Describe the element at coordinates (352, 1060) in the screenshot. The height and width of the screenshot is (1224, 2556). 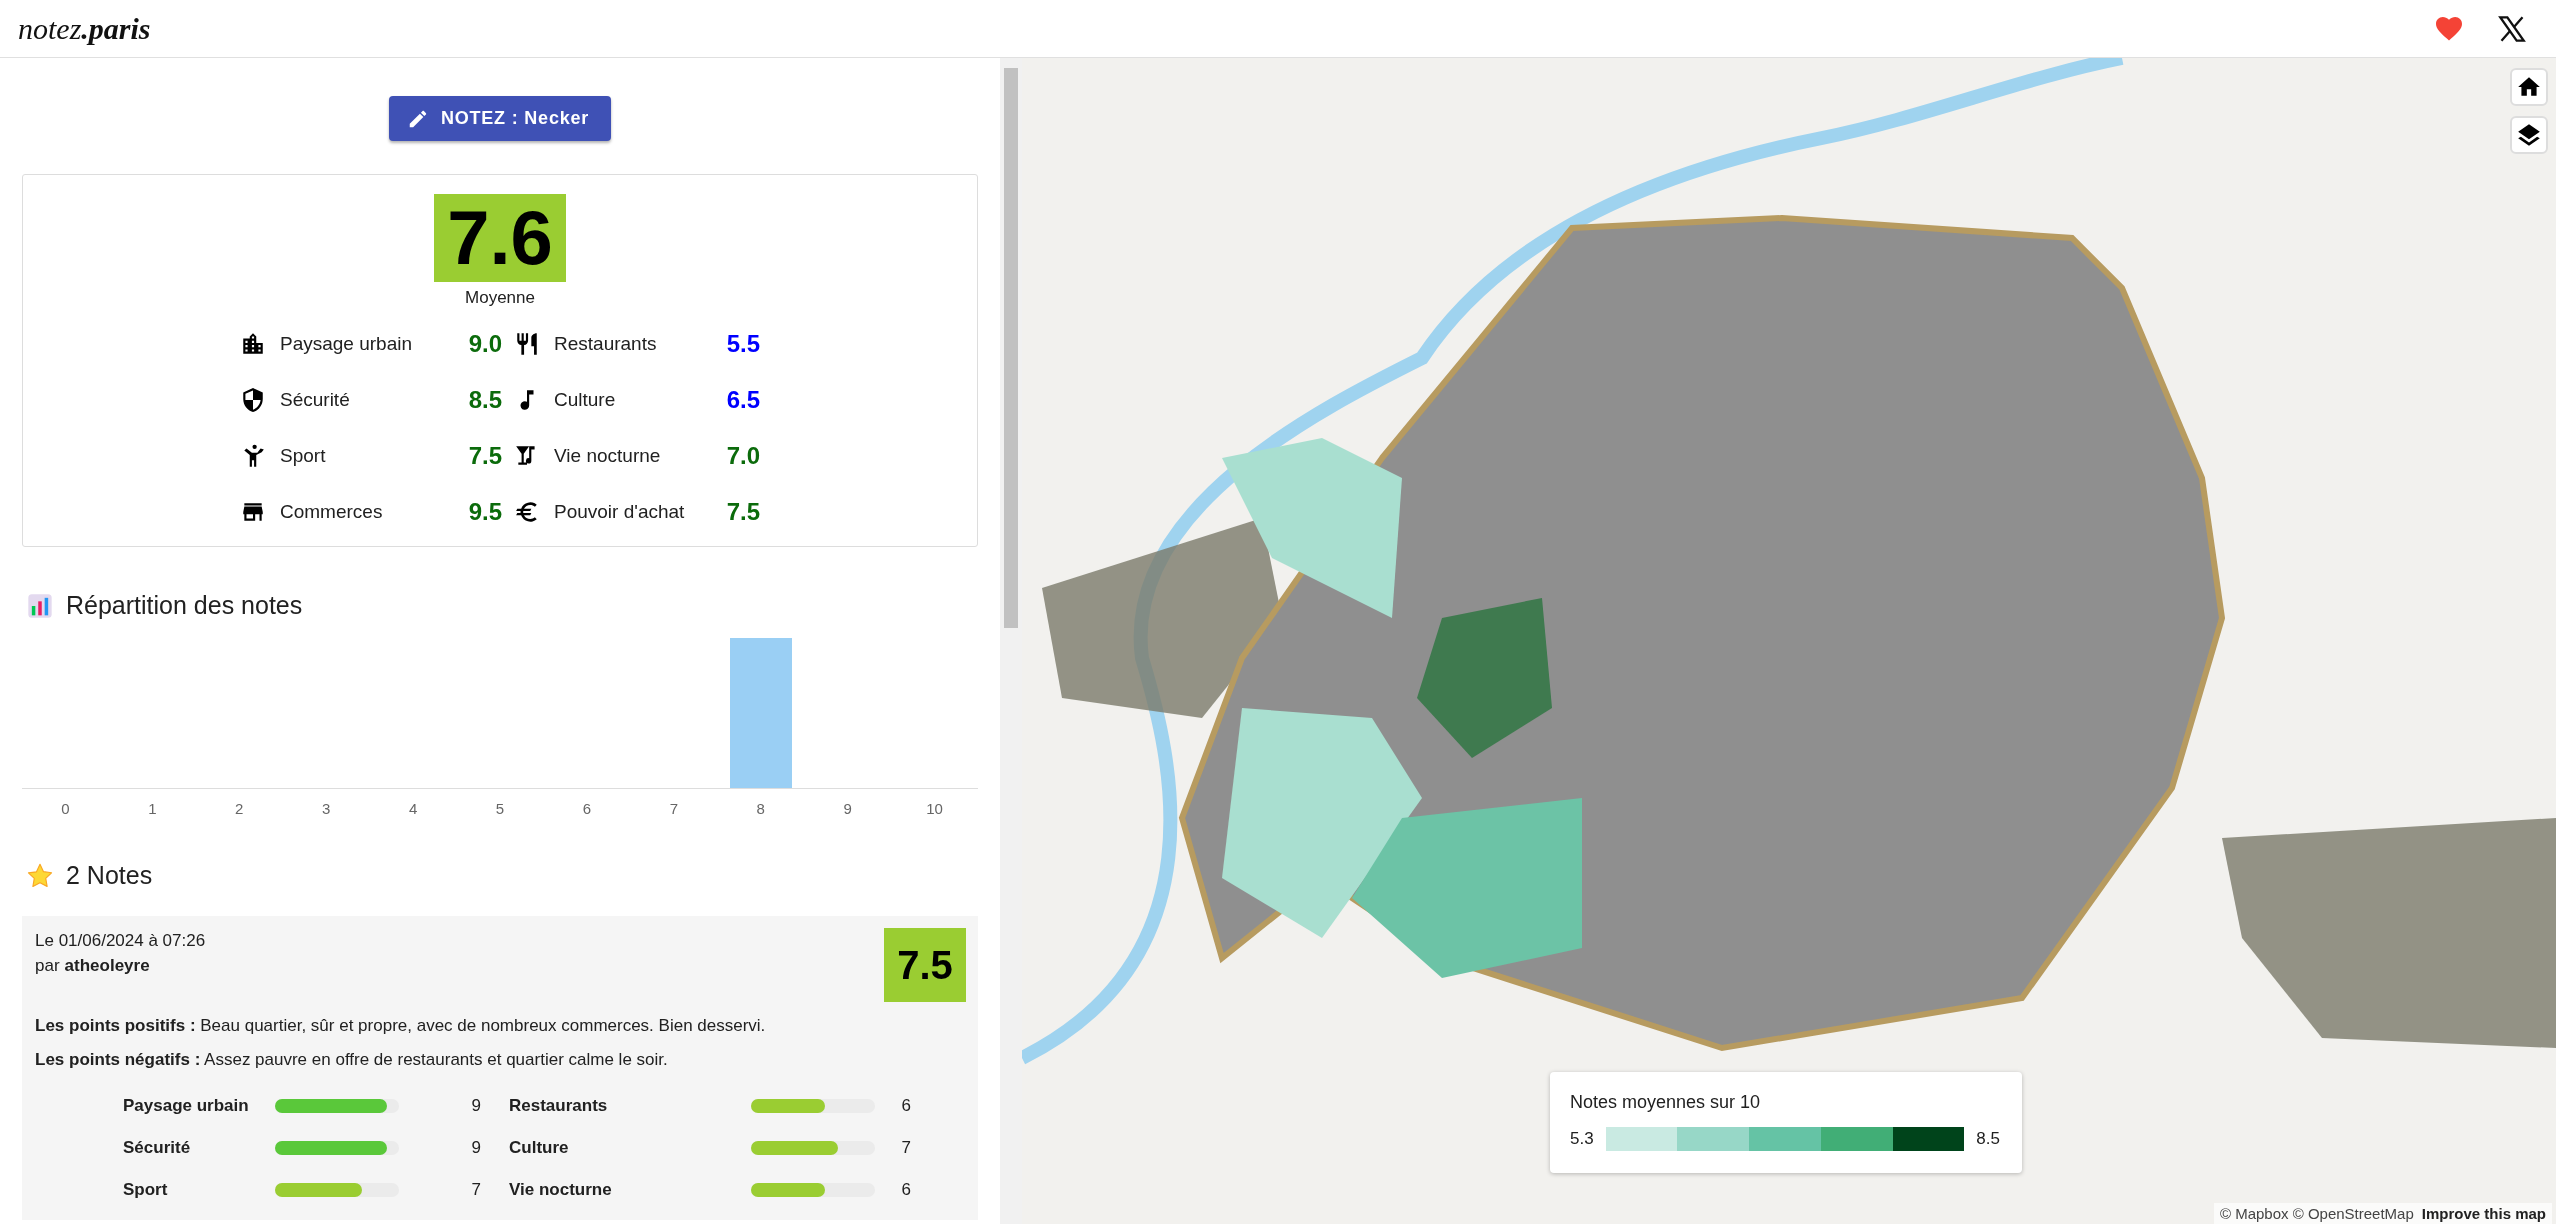
I see `negative-points: Les points négatifs : Assez pauvre en offre de restaurants et quartier calme le soir.` at that location.